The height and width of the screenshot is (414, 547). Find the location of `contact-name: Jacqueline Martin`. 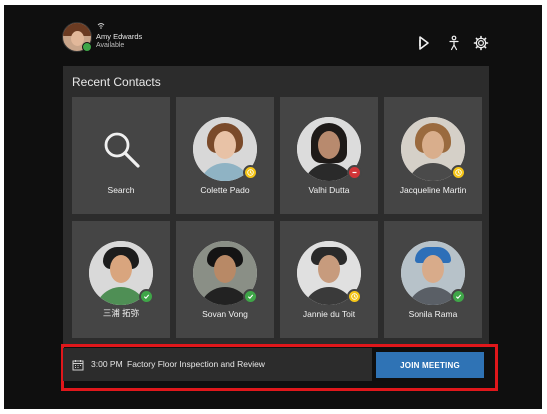

contact-name: Jacqueline Martin is located at coordinates (433, 190).